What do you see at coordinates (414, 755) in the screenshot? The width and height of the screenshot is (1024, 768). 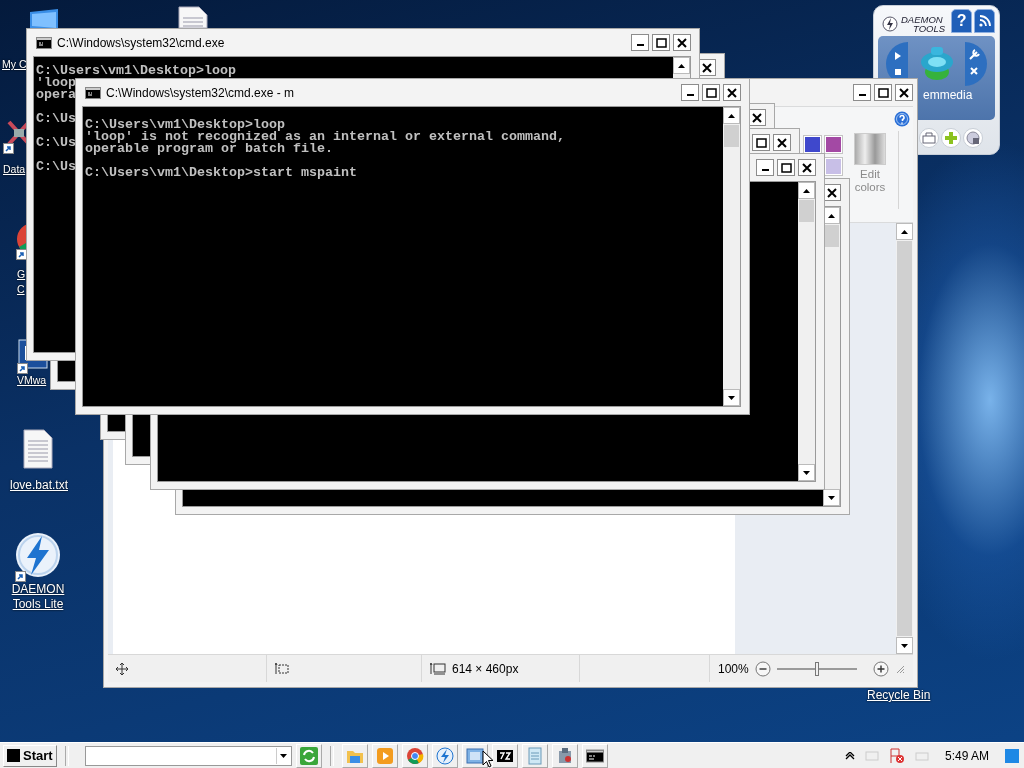 I see `browser-icon` at bounding box center [414, 755].